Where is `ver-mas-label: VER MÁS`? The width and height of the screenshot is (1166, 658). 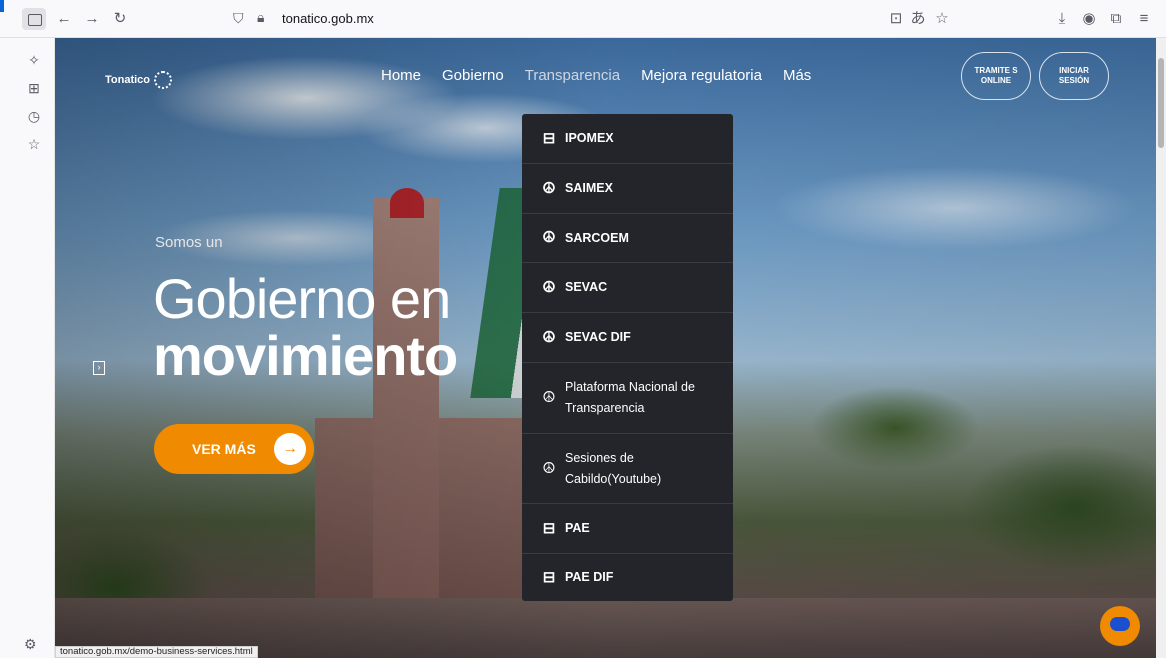 ver-mas-label: VER MÁS is located at coordinates (224, 449).